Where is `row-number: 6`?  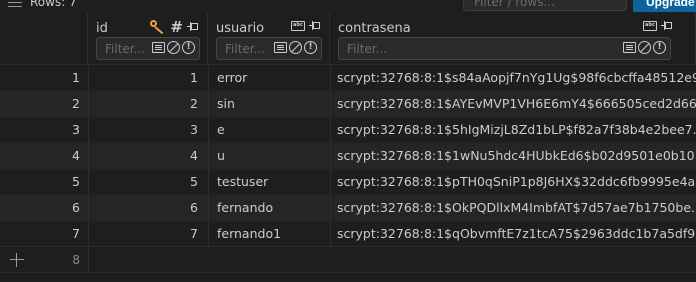
row-number: 6 is located at coordinates (76, 207).